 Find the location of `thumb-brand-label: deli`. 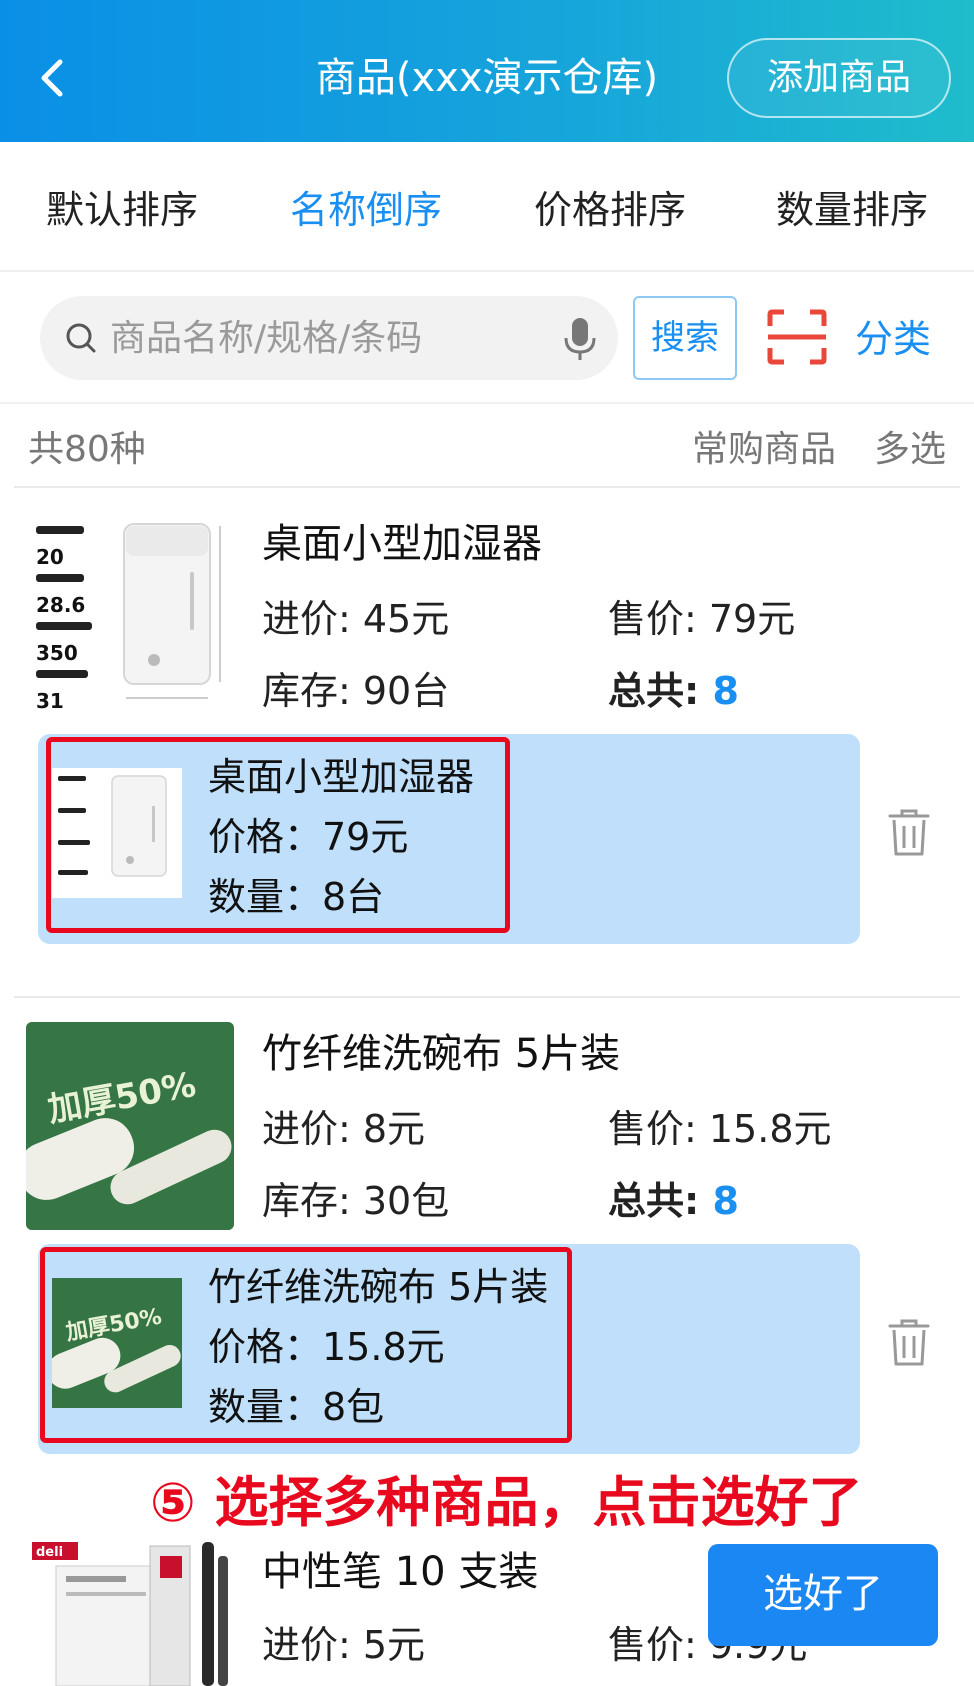

thumb-brand-label: deli is located at coordinates (49, 1552).